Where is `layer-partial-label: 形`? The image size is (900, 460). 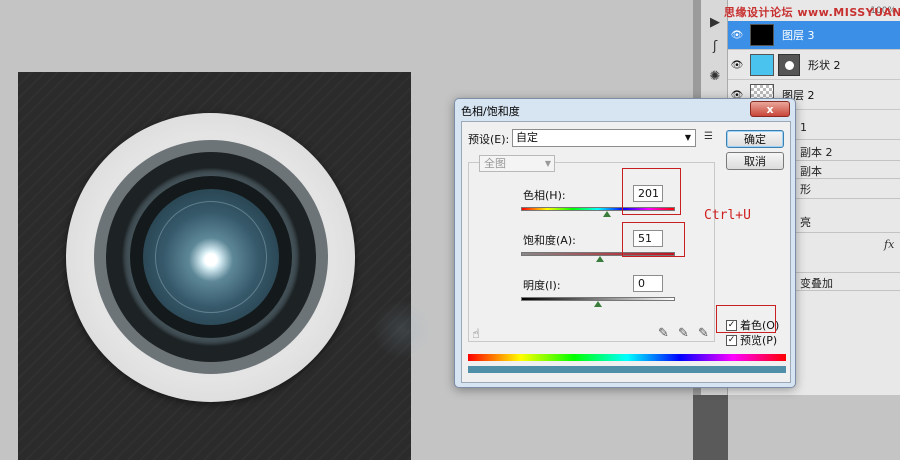
layer-partial-label: 形 is located at coordinates (805, 189).